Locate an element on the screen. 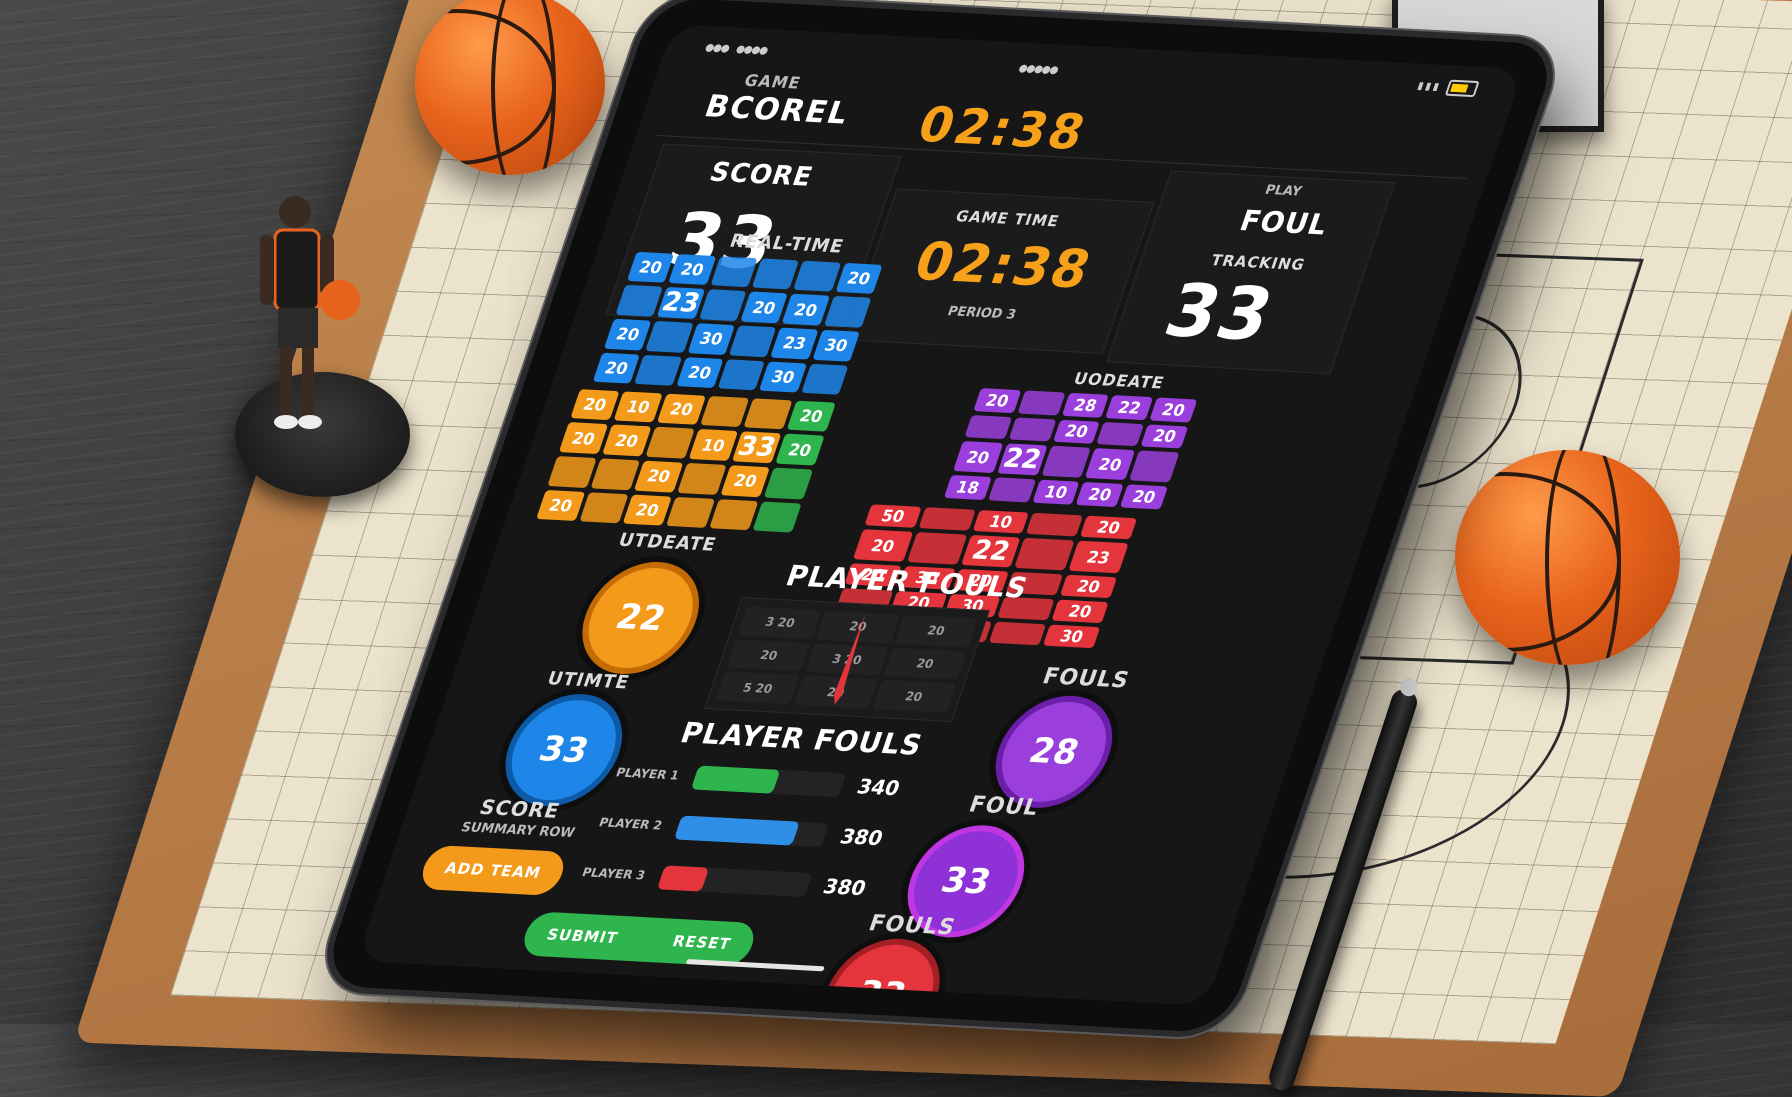  realtime-blue-grid: 20 20 20 23 20 20 20 30 23 30 20 20 30 is located at coordinates (737, 323).